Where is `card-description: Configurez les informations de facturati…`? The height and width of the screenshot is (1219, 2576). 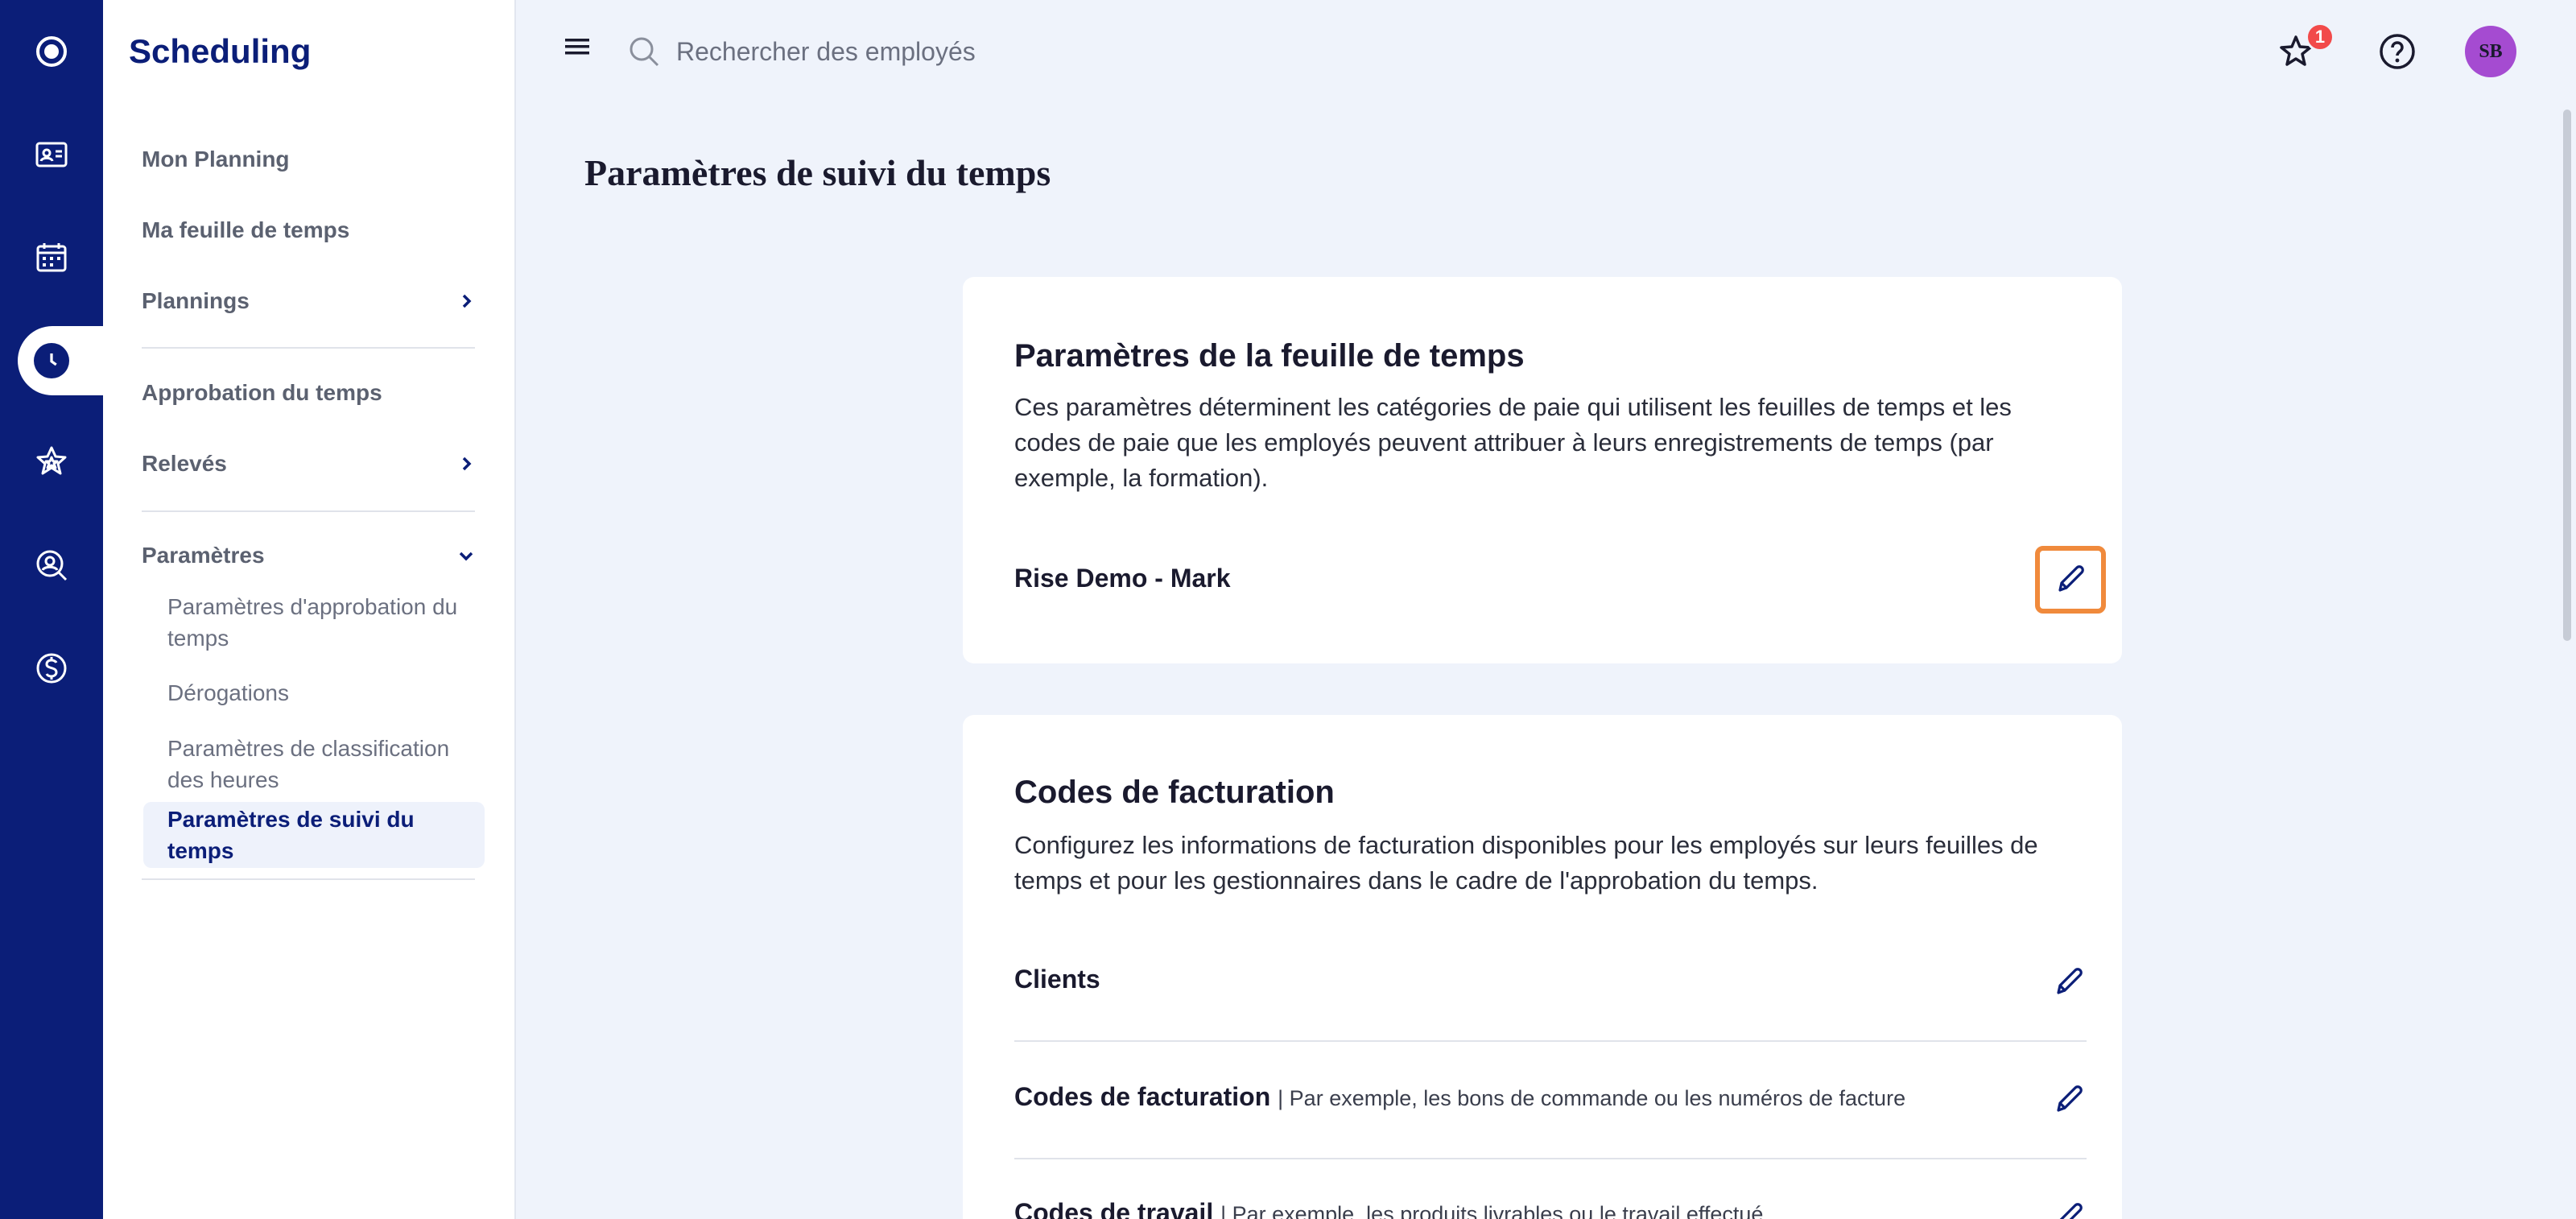
card-description: Configurez les informations de facturati… is located at coordinates (1526, 863).